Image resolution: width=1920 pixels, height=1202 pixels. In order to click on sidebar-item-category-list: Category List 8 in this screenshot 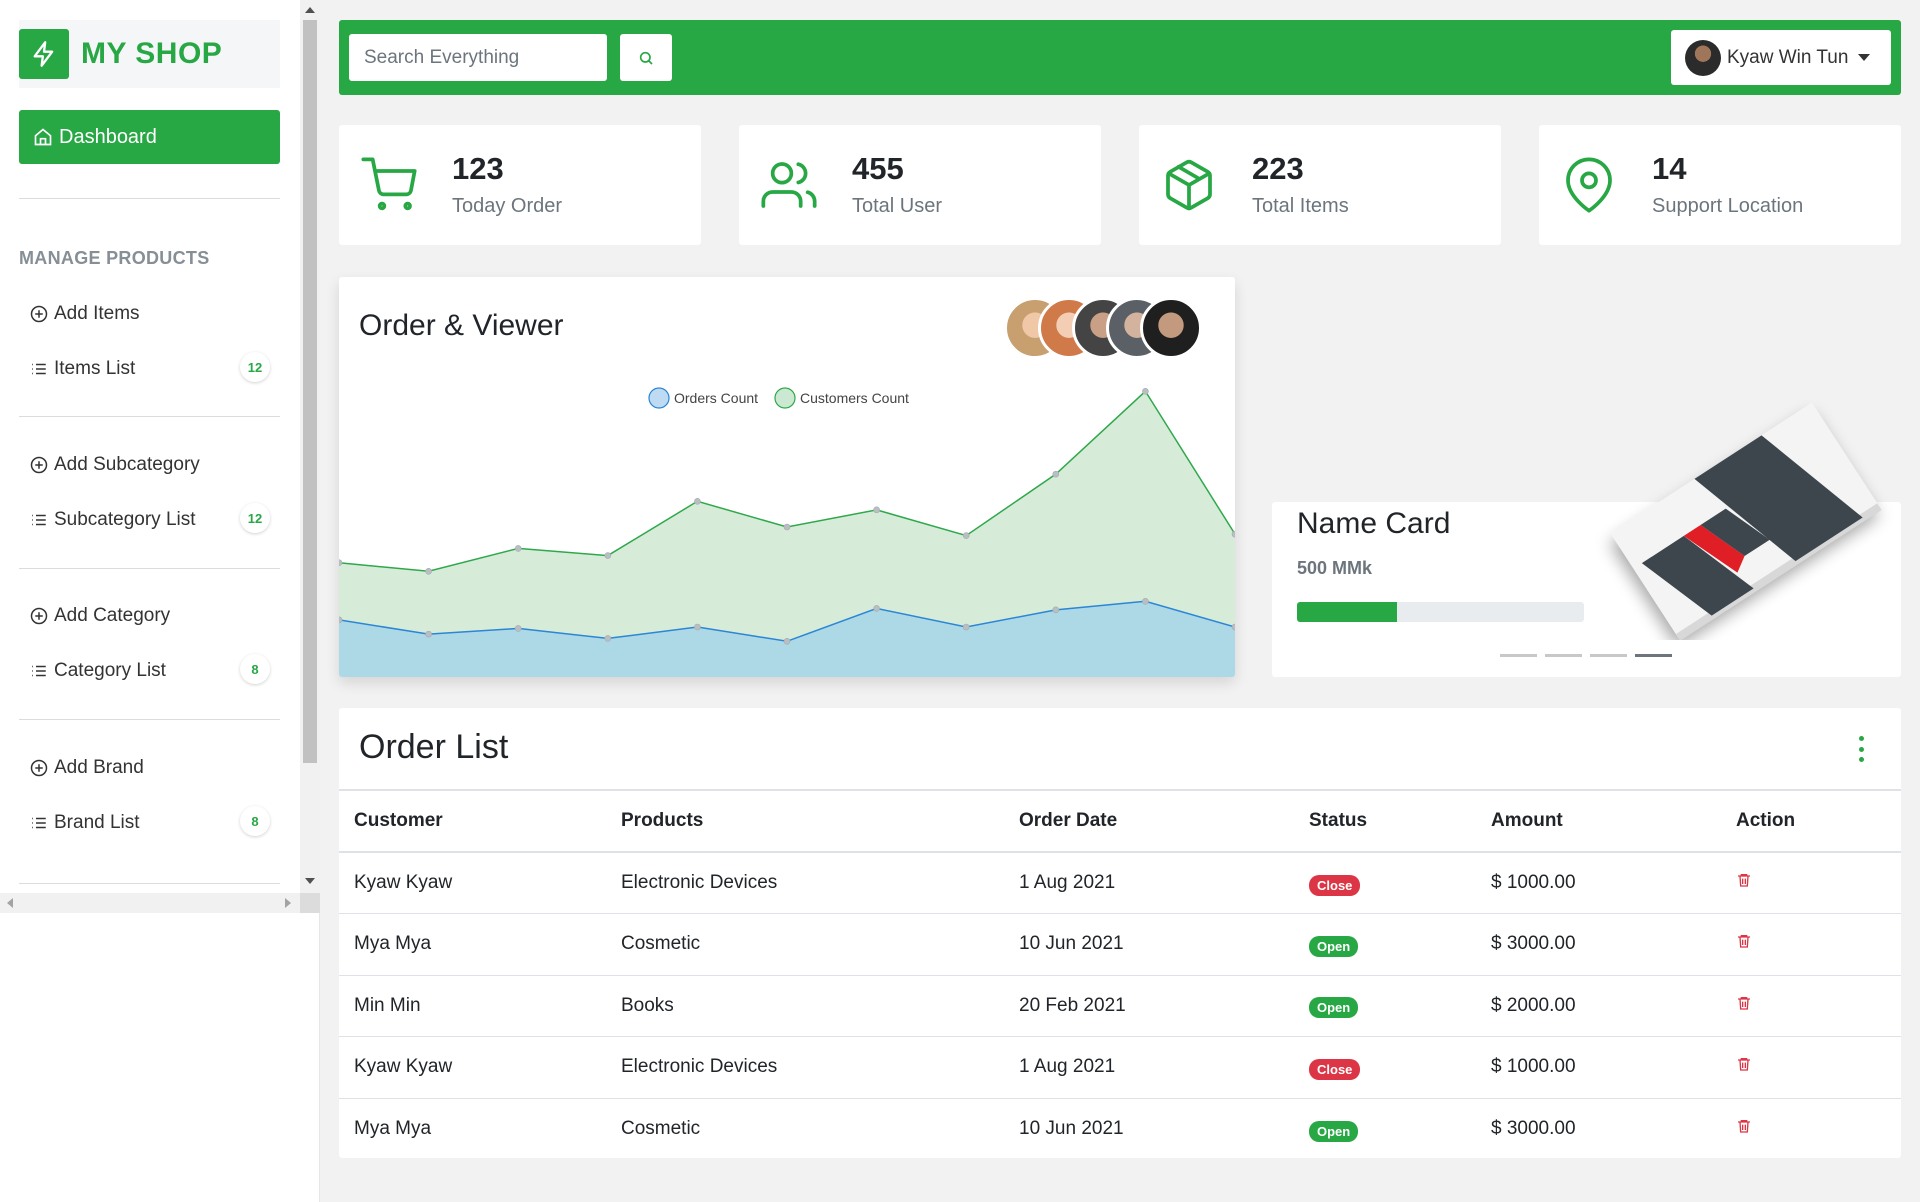, I will do `click(150, 670)`.